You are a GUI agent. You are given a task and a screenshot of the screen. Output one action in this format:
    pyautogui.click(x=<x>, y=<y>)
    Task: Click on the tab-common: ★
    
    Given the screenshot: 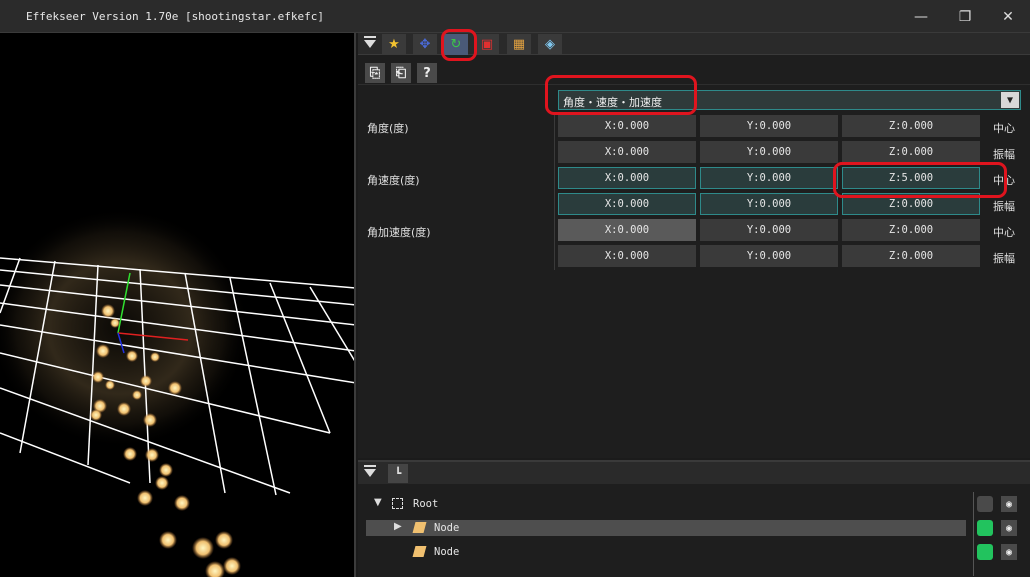 What is the action you would take?
    pyautogui.click(x=394, y=44)
    